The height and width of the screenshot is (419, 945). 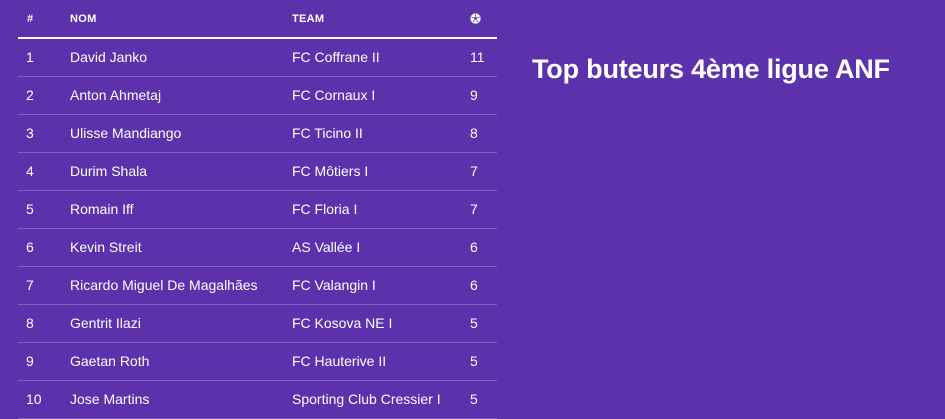 What do you see at coordinates (44, 95) in the screenshot?
I see `cell-rank: 2` at bounding box center [44, 95].